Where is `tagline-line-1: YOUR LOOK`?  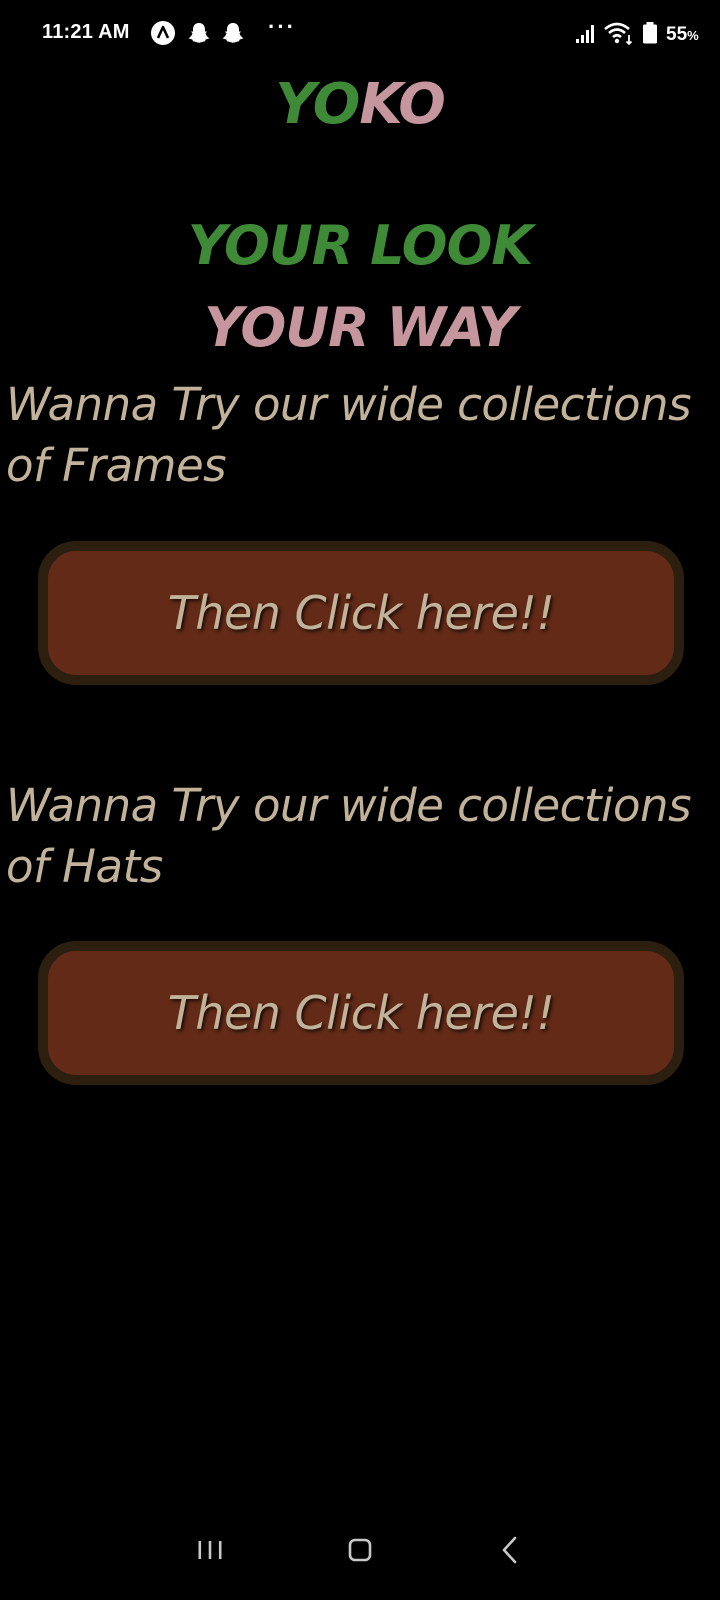 tagline-line-1: YOUR LOOK is located at coordinates (360, 245).